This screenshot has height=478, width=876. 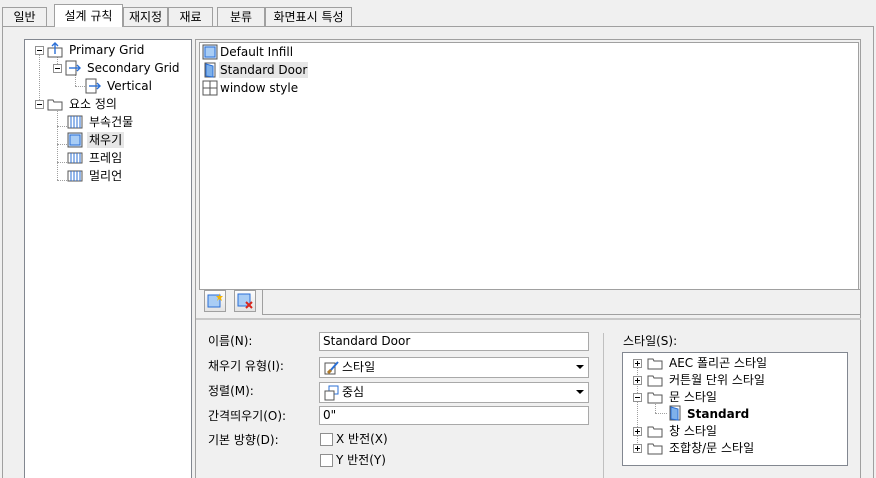 I want to click on alignment-value: 중심, so click(x=353, y=392).